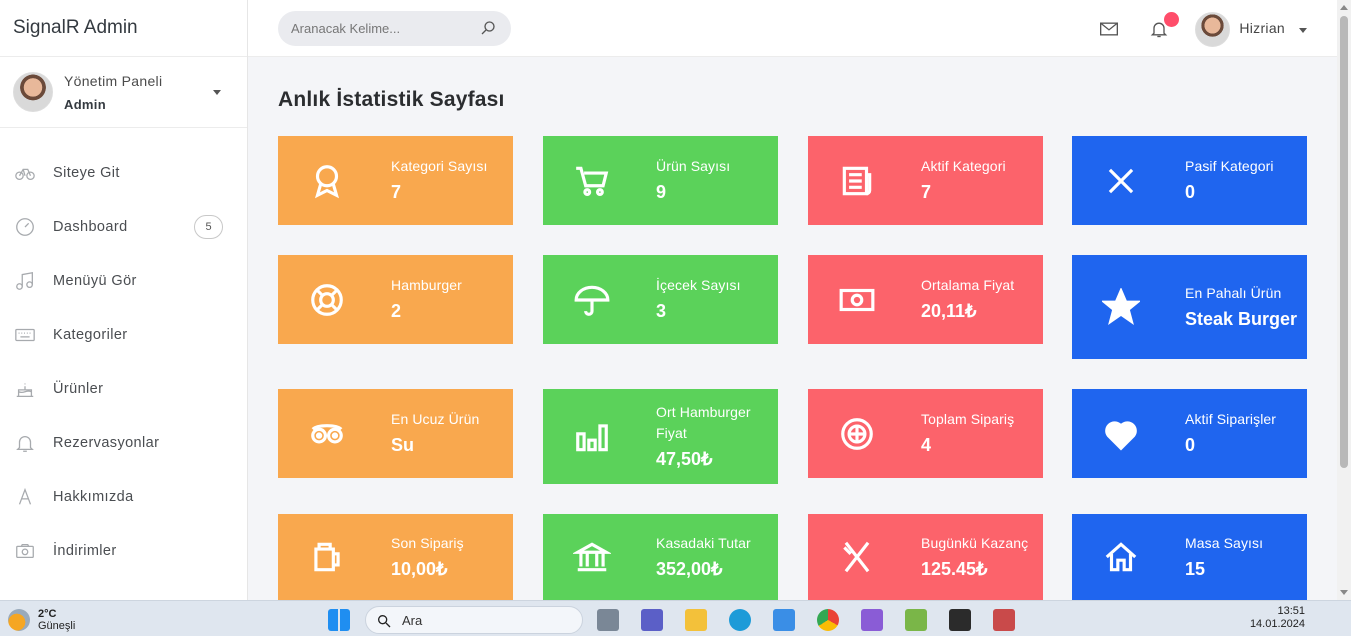  Describe the element at coordinates (25, 227) in the screenshot. I see `gauge-icon` at that location.